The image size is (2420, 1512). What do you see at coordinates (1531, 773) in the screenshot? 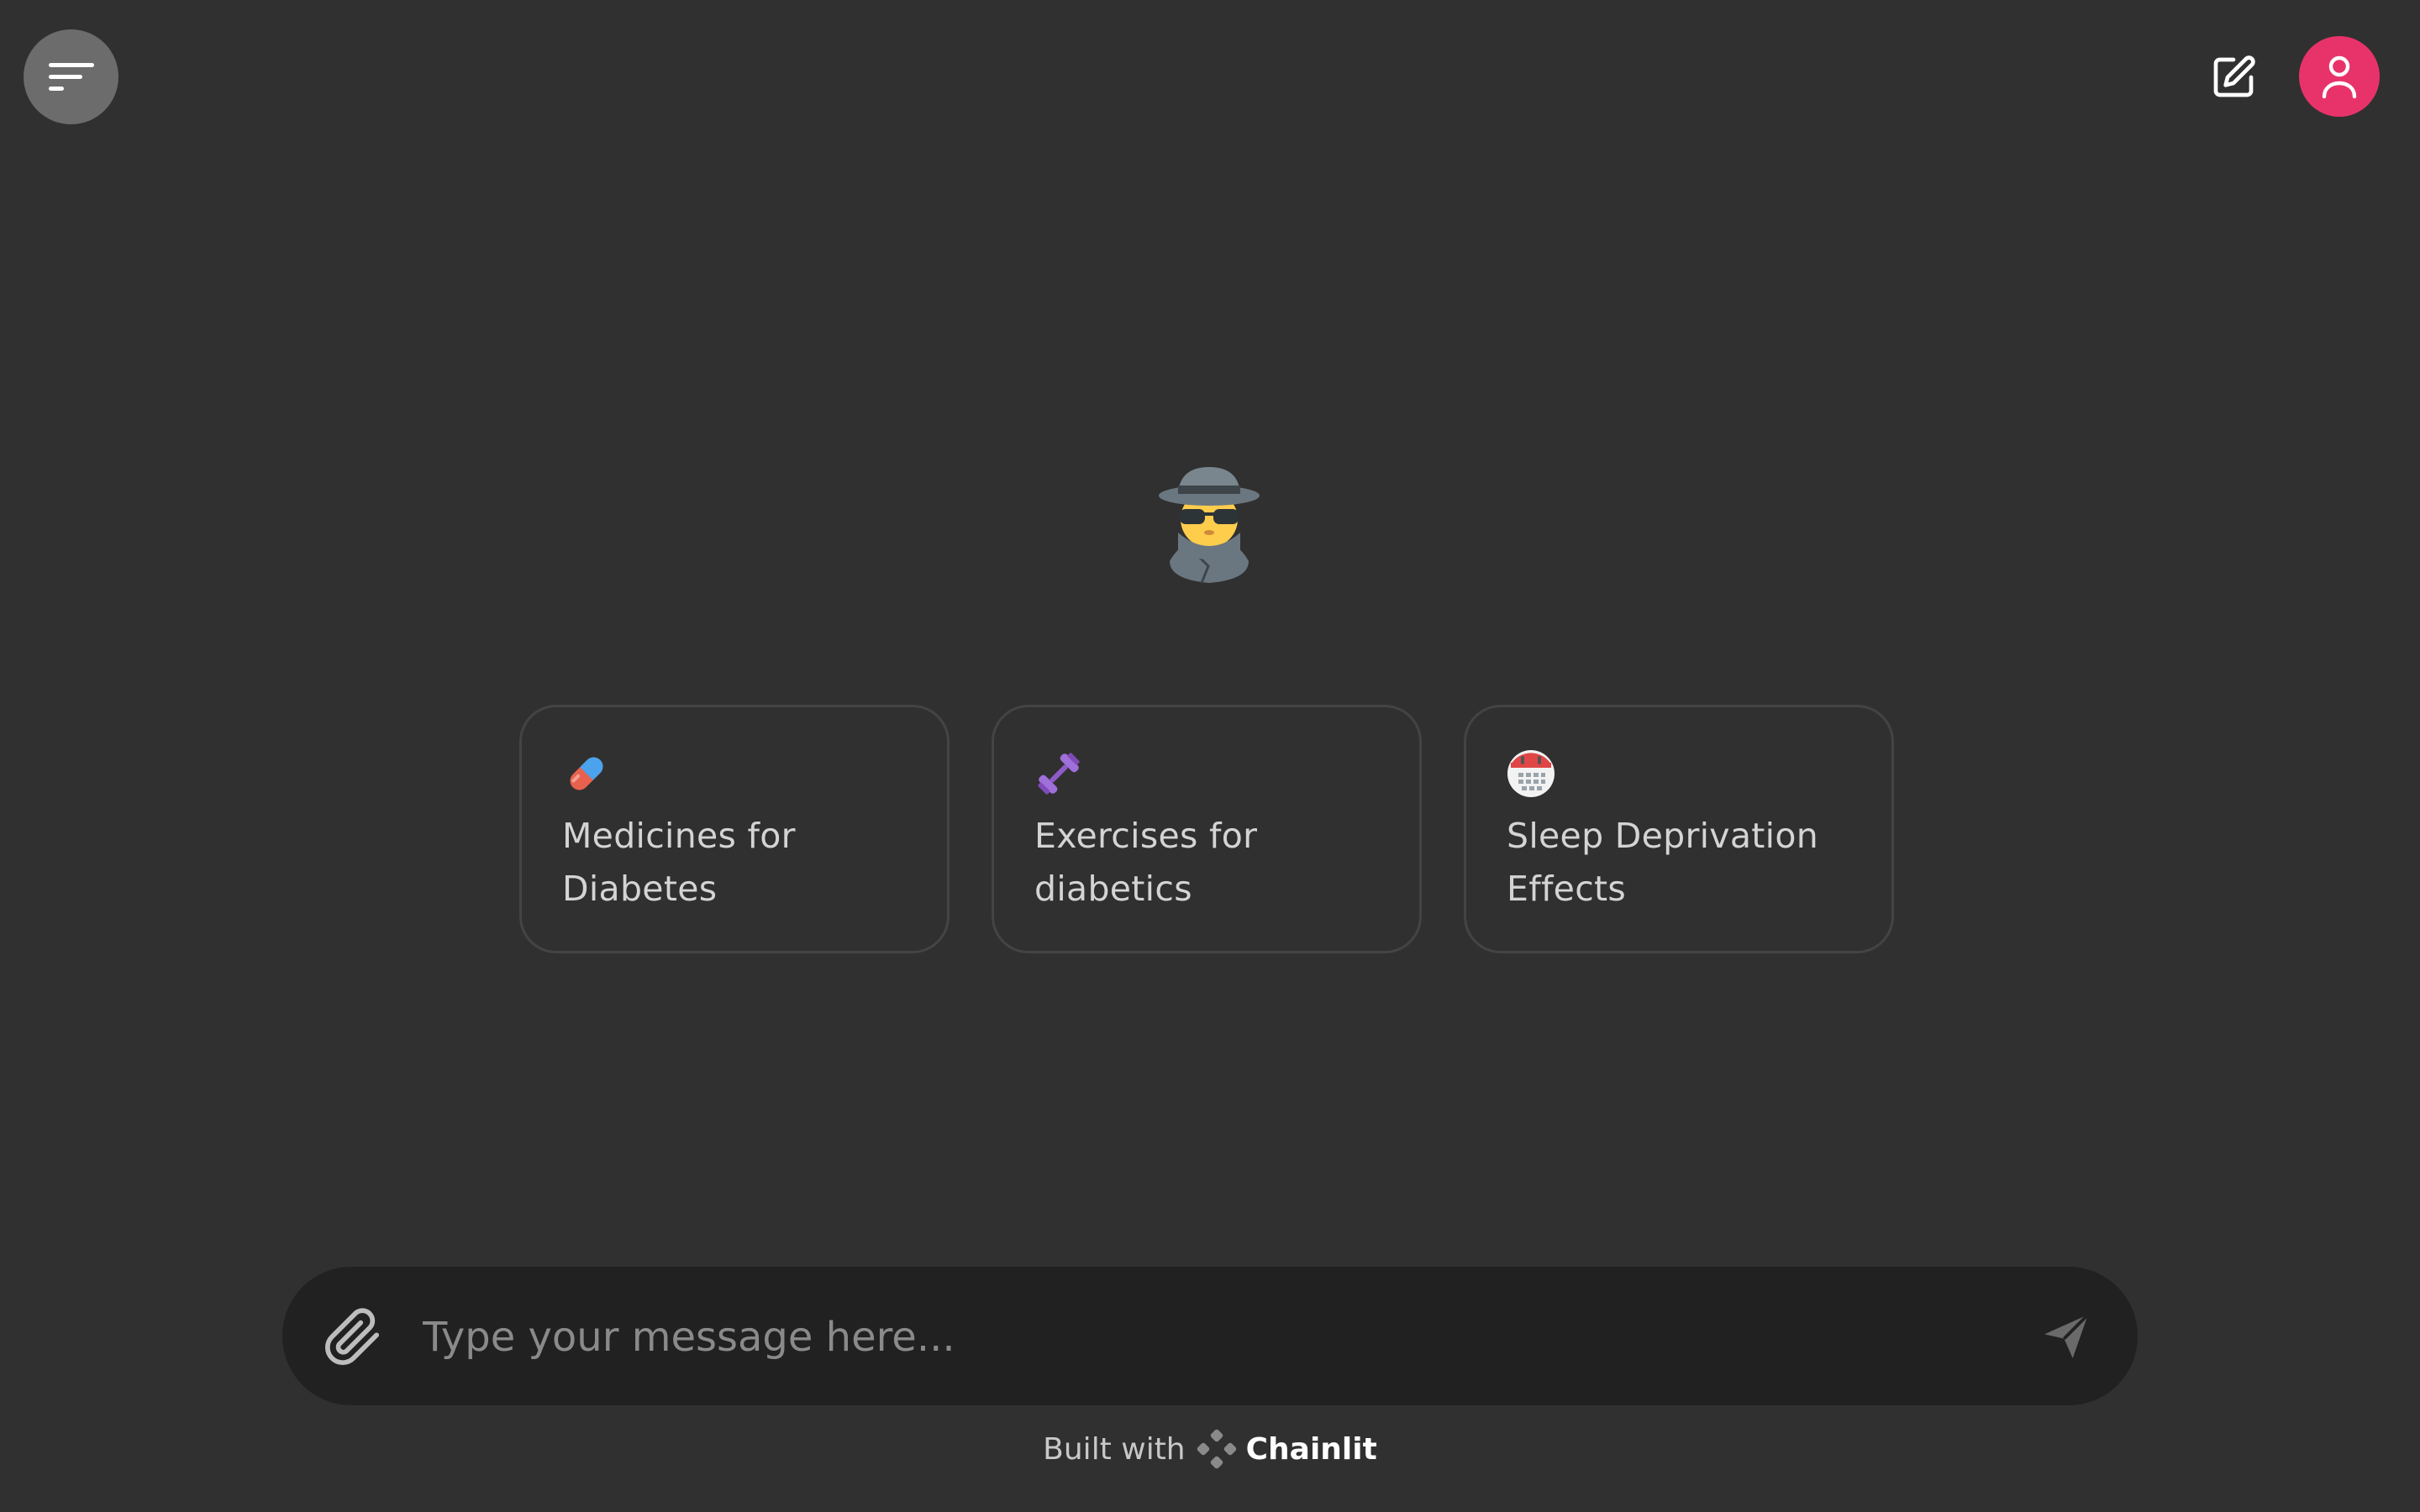
I see `calendar-emoji` at bounding box center [1531, 773].